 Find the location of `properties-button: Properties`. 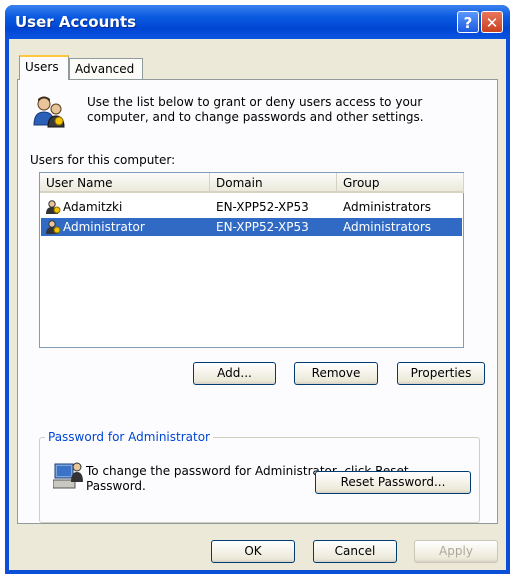

properties-button: Properties is located at coordinates (441, 373).